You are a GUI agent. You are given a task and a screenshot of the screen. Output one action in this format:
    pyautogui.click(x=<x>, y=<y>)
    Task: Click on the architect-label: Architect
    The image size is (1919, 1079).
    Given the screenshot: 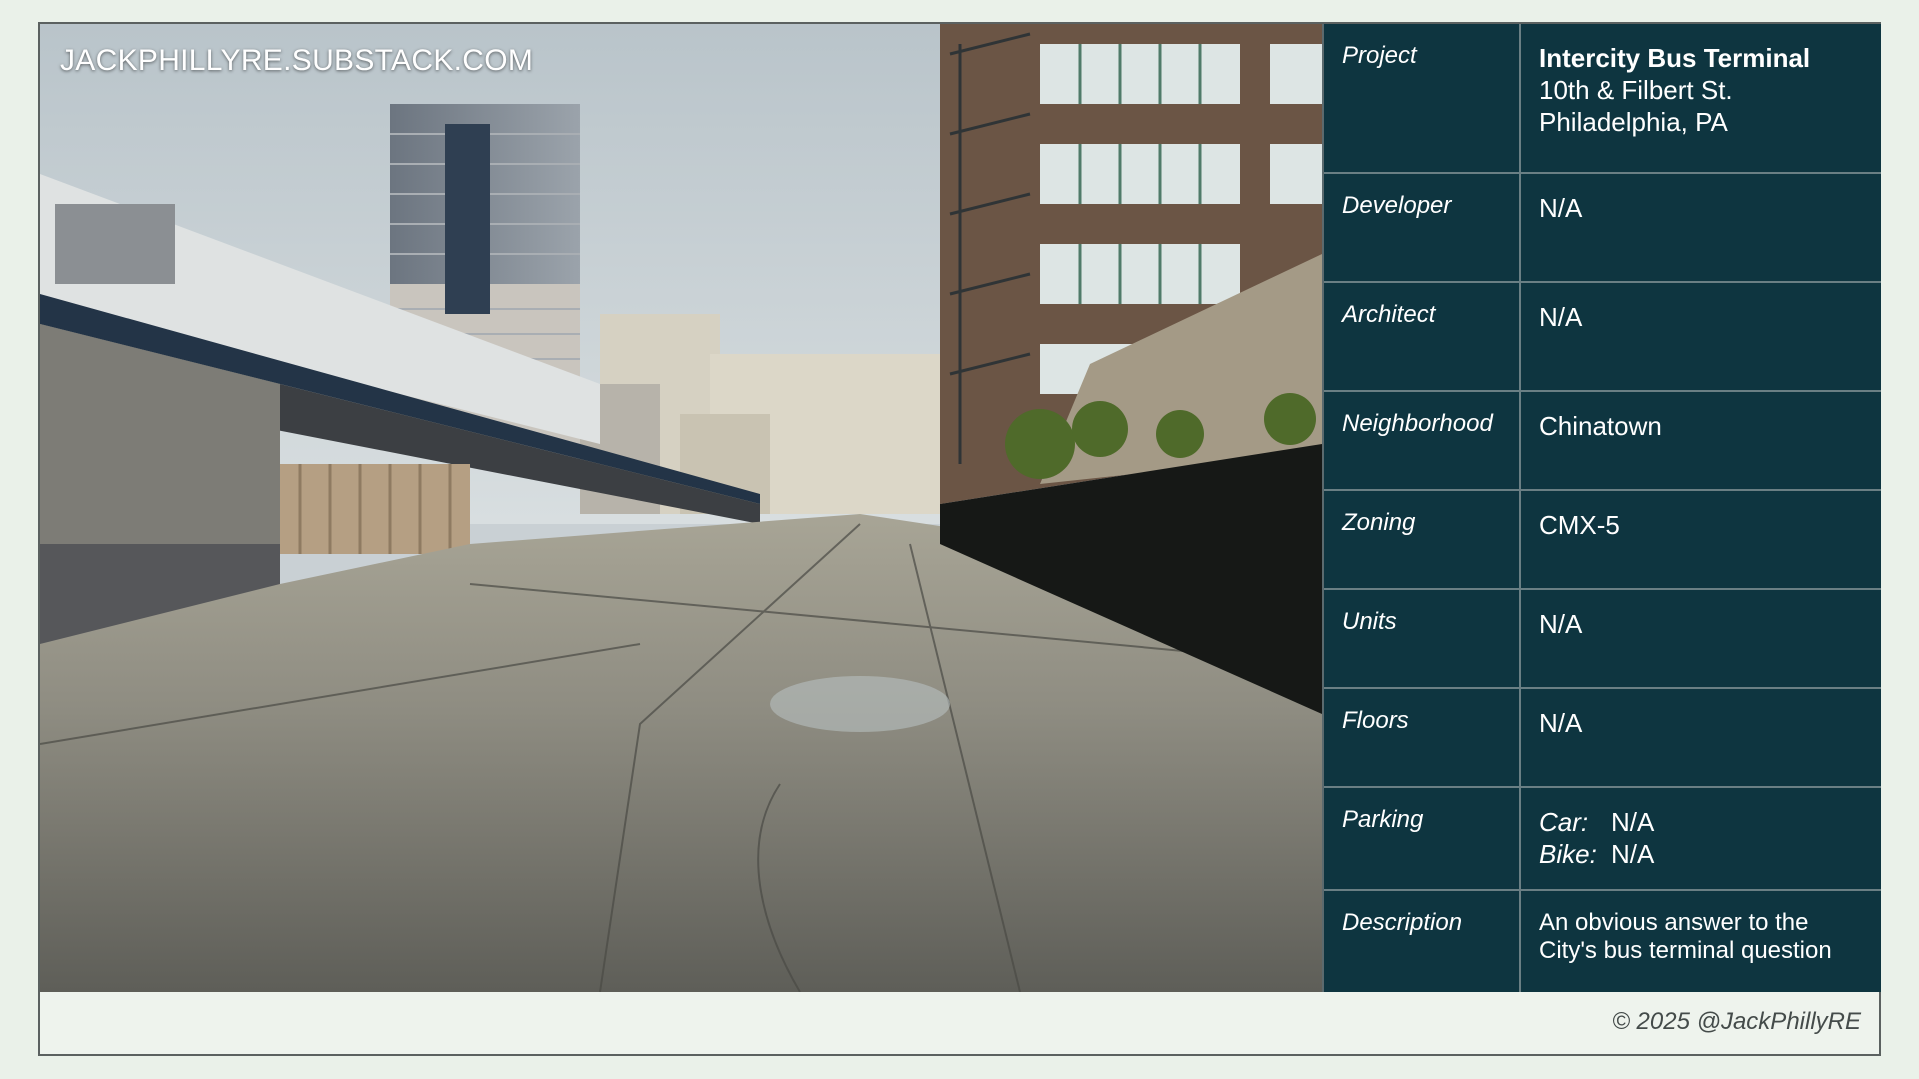 What is the action you would take?
    pyautogui.click(x=1389, y=314)
    